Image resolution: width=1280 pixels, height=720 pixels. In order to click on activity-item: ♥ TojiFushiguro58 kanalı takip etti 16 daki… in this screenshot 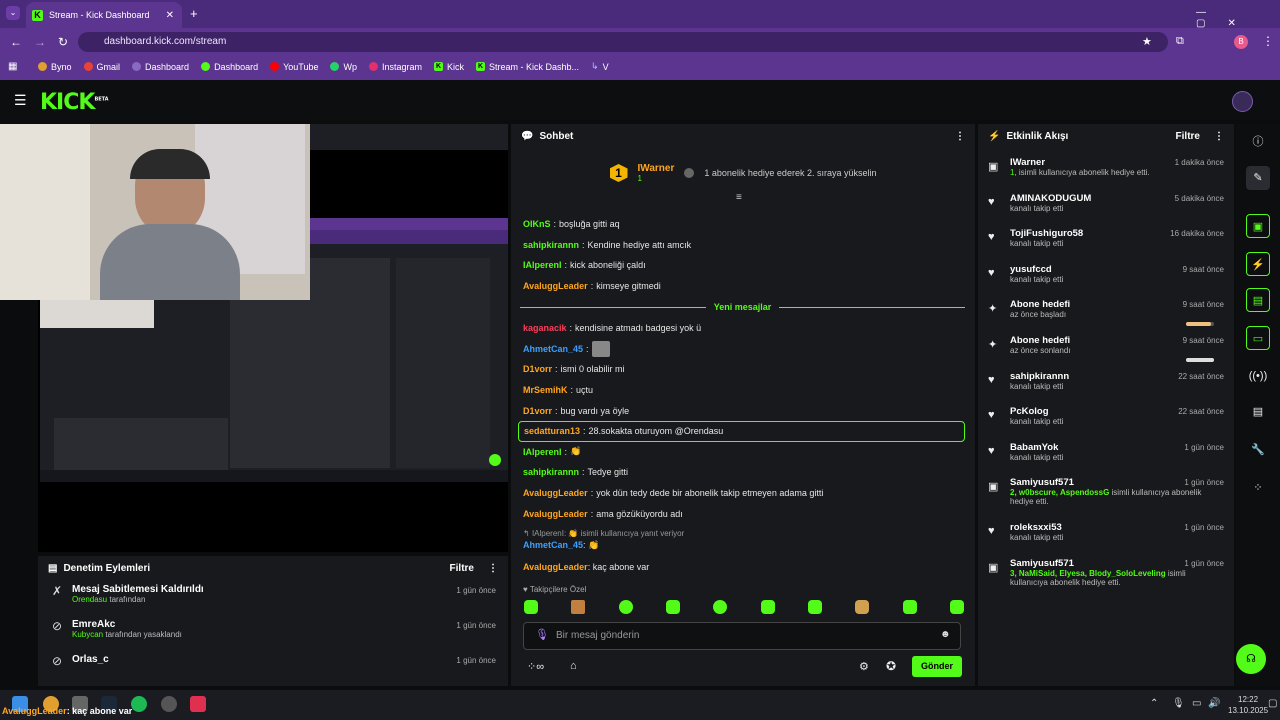, I will do `click(1106, 243)`.